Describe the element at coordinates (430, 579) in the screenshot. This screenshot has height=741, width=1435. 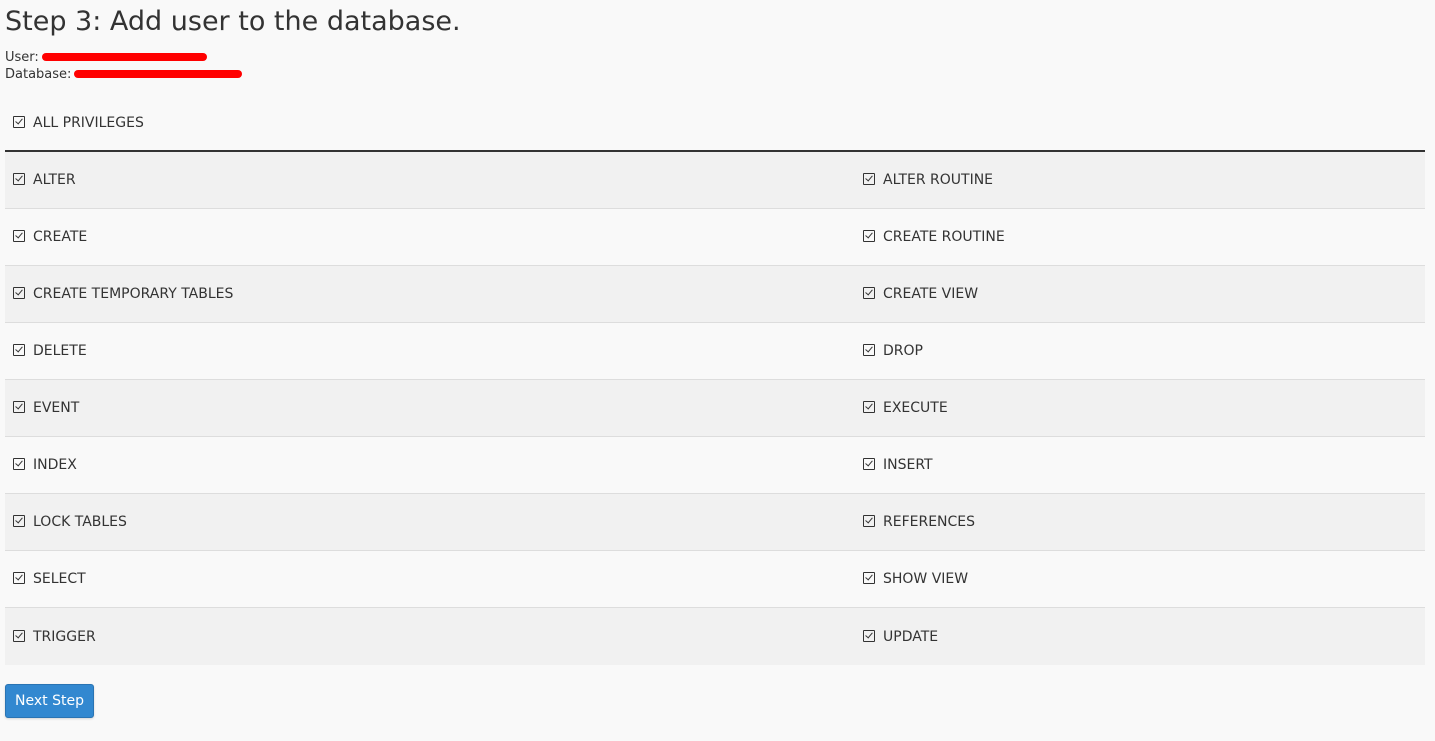
I see `privilege-select-checkbox: SELECT` at that location.